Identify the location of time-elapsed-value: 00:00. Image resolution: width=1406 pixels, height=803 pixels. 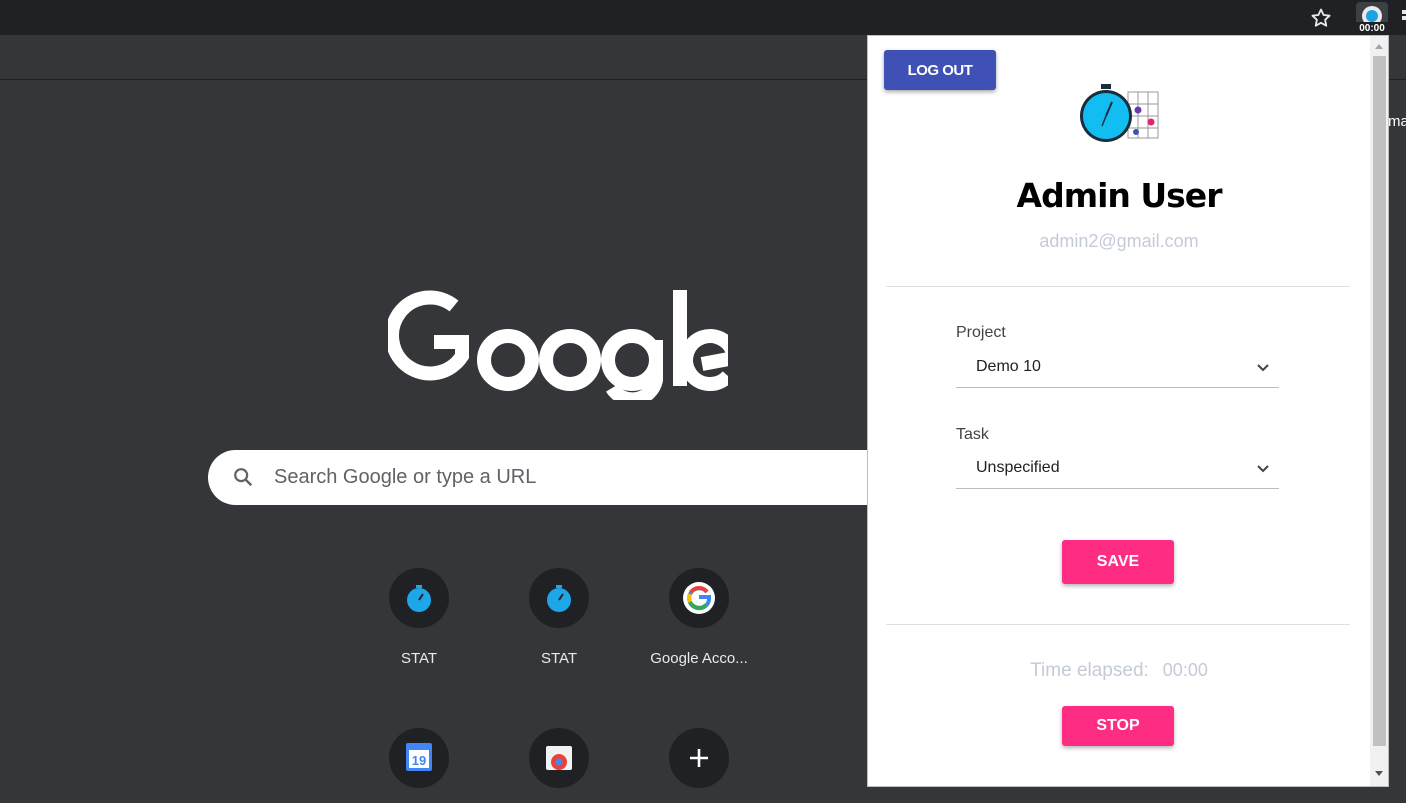
(1185, 670).